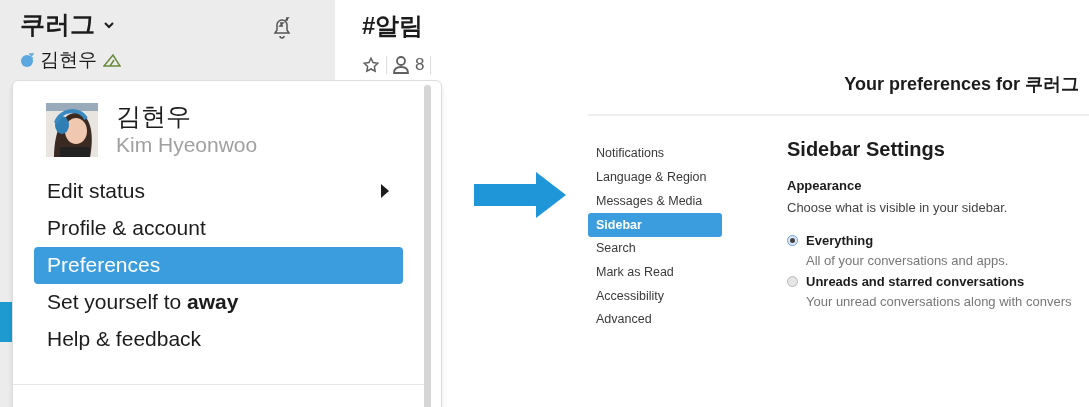 This screenshot has height=407, width=1089. Describe the element at coordinates (218, 302) in the screenshot. I see `menu-item: Set yourself to away` at that location.